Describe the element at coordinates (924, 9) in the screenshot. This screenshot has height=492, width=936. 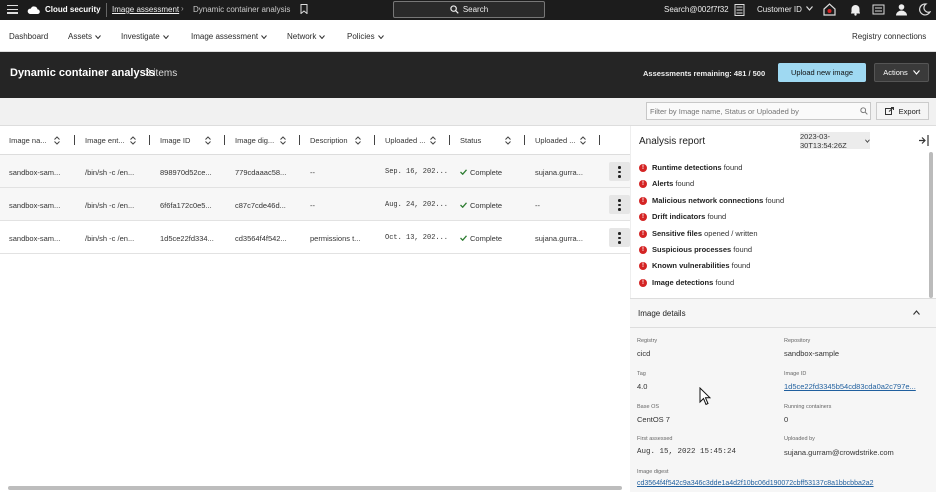
I see `moon-icon` at that location.